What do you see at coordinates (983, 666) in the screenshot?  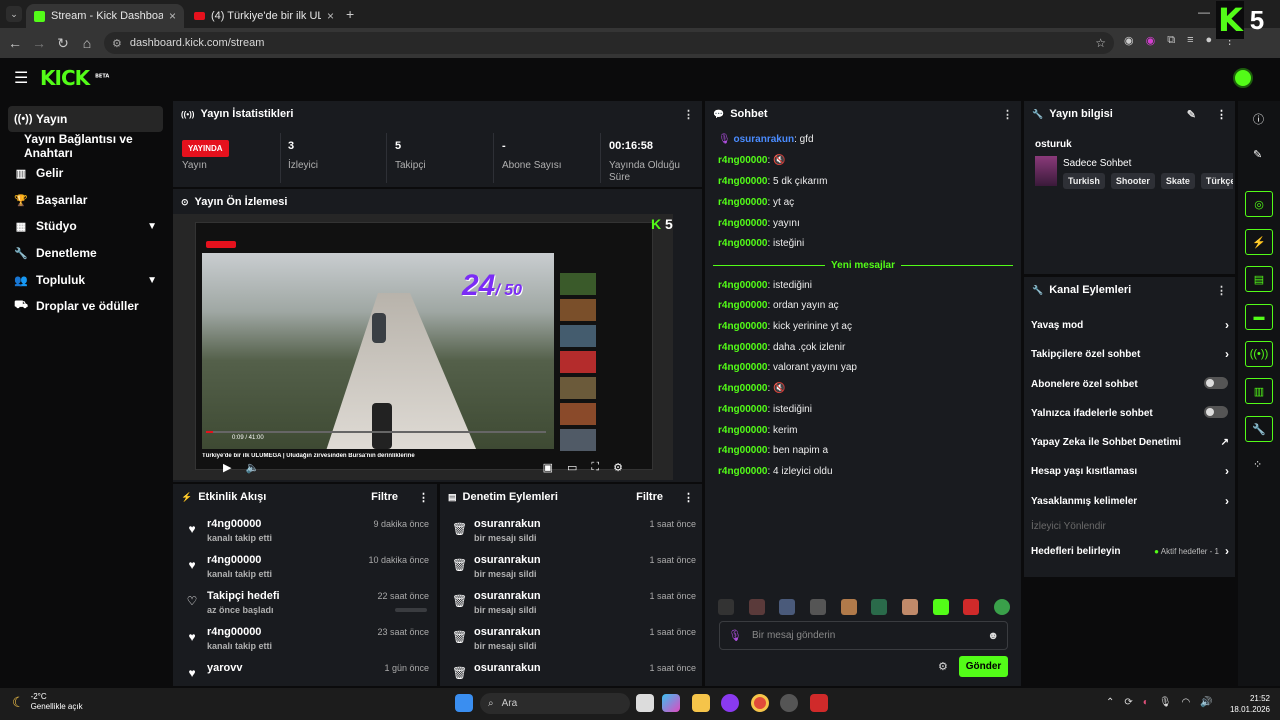 I see `send-button: Gönder` at bounding box center [983, 666].